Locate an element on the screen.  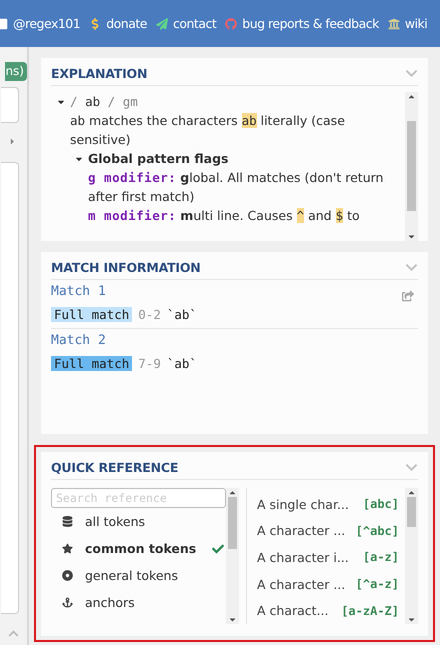
match-title: Match 2 is located at coordinates (78, 340).